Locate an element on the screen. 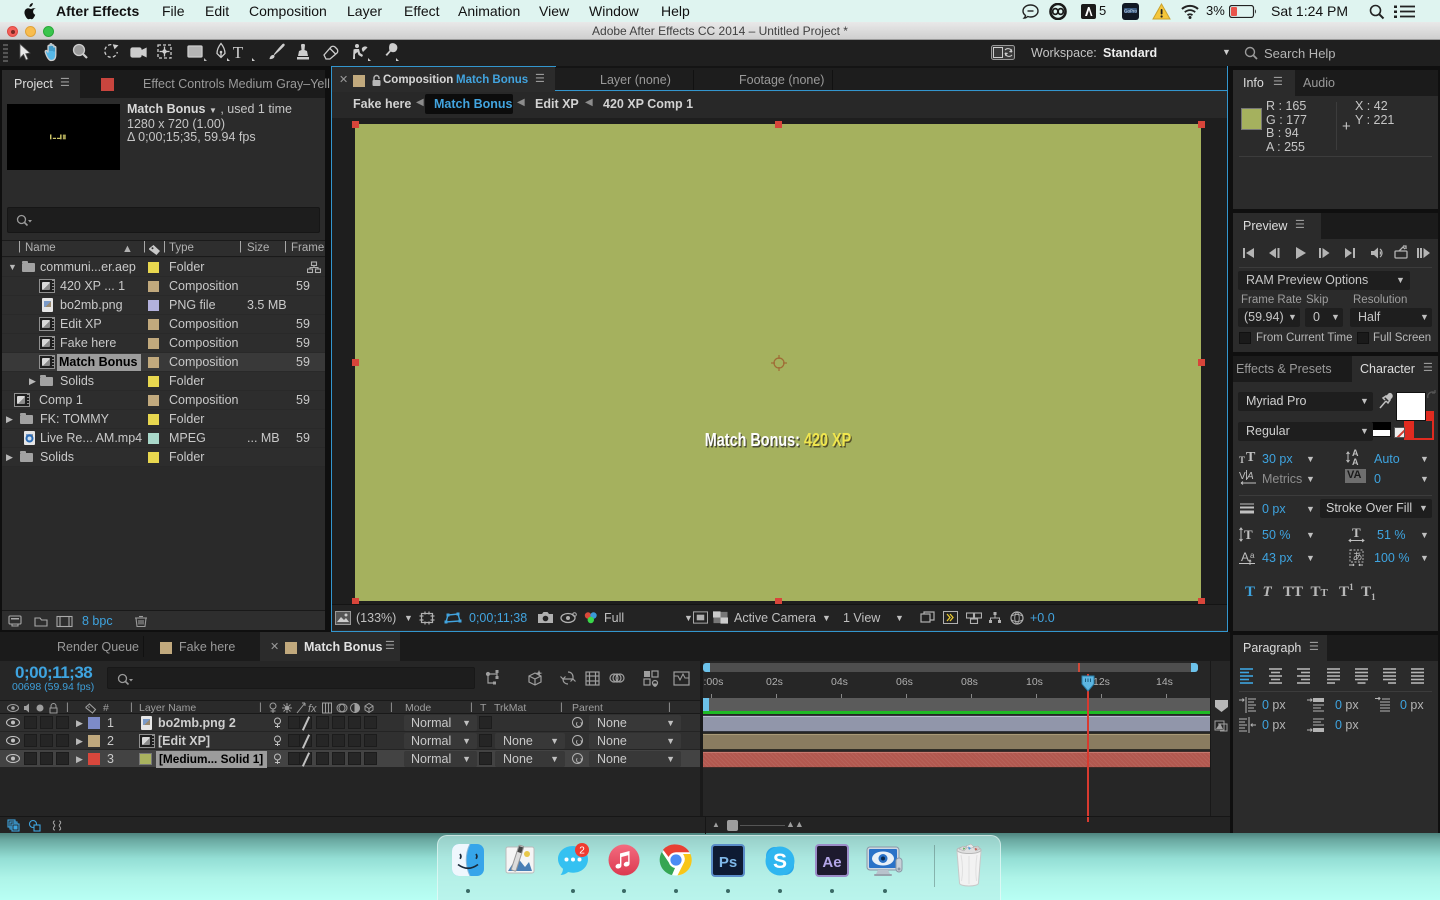 Image resolution: width=1440 pixels, height=900 pixels. svg-text: 2 is located at coordinates (582, 851).